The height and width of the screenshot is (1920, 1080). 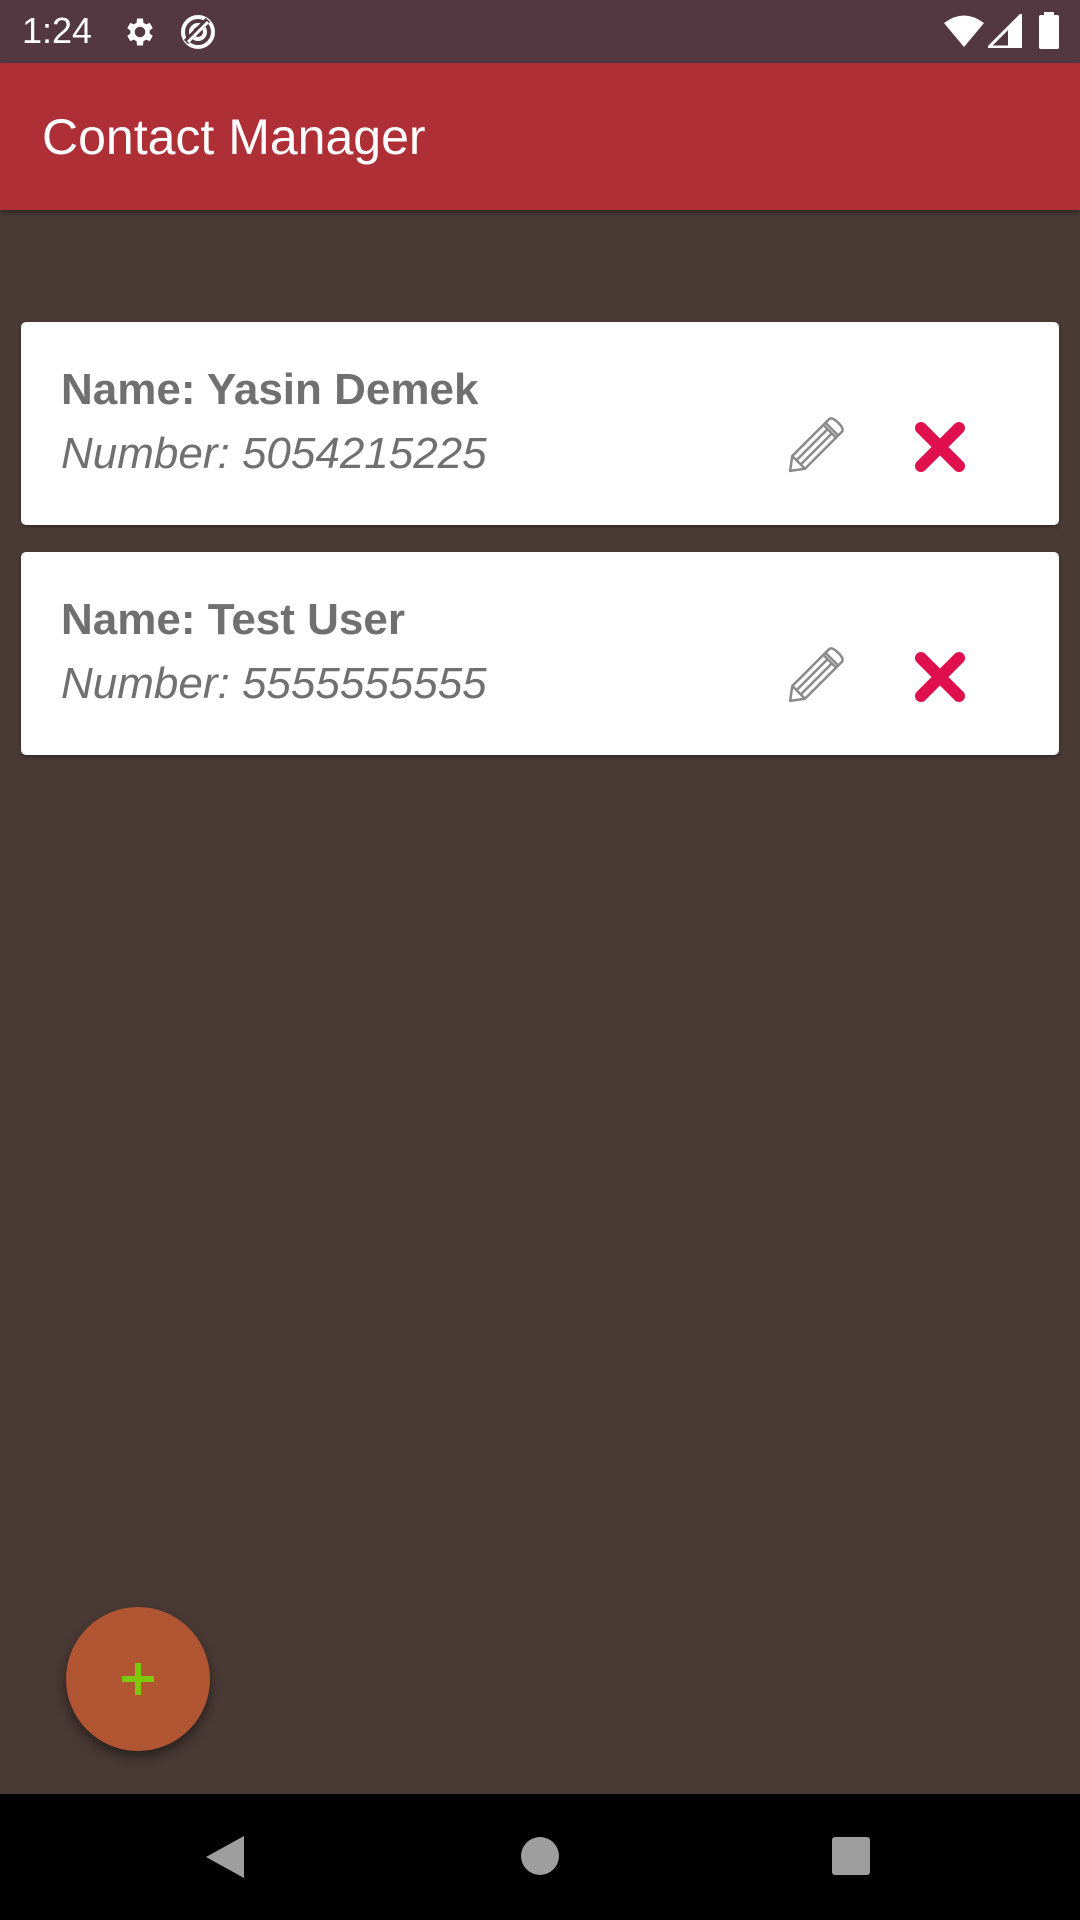 What do you see at coordinates (270, 389) in the screenshot?
I see `contact-name: Name: Yasin Demek` at bounding box center [270, 389].